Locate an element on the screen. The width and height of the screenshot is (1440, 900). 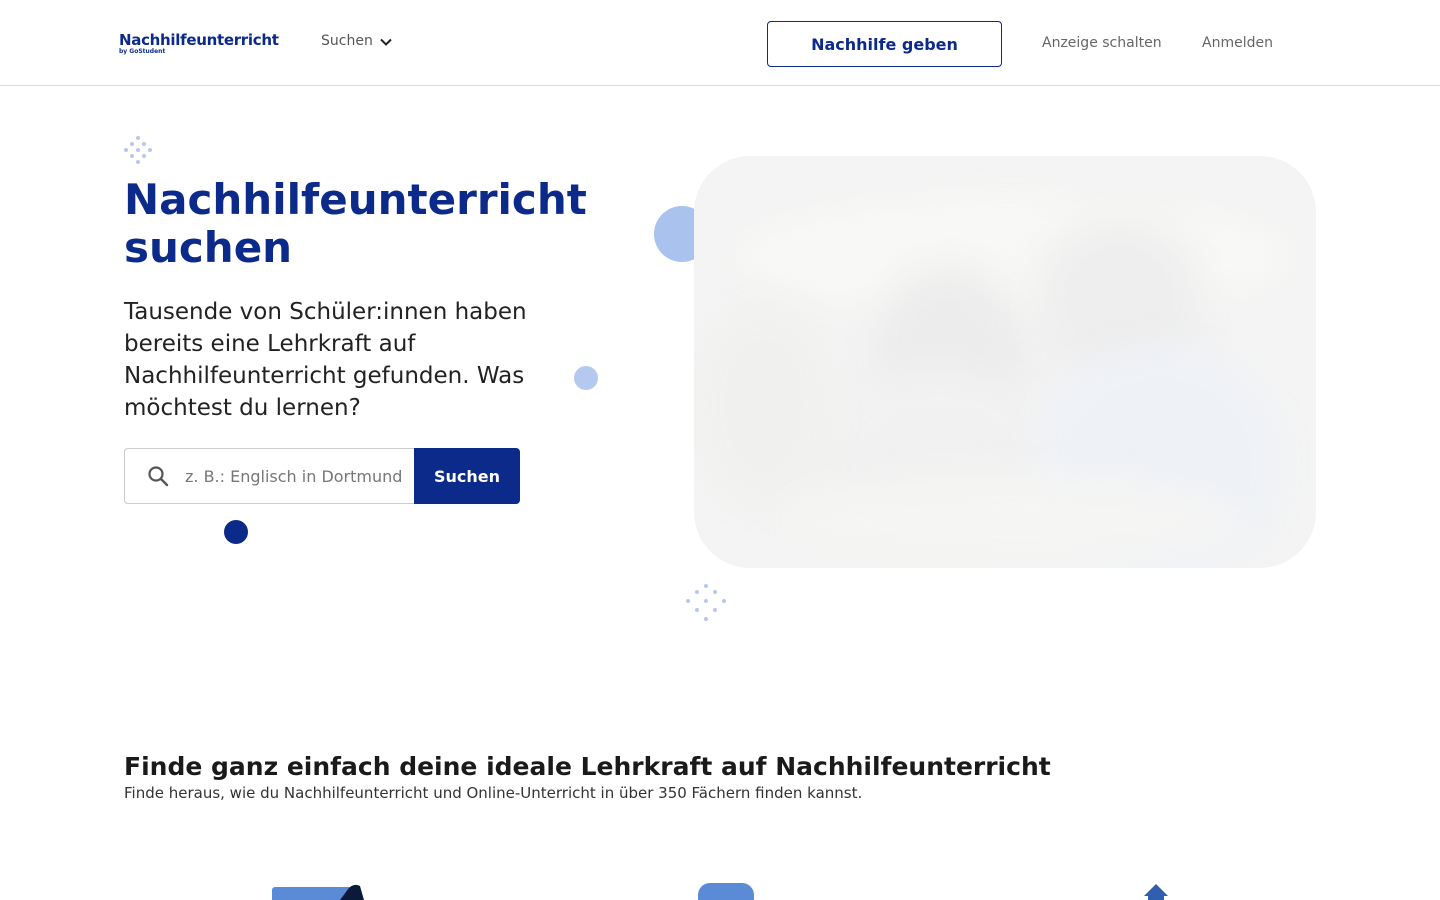
logo-text: Nachhilfeunterricht is located at coordinates (199, 40).